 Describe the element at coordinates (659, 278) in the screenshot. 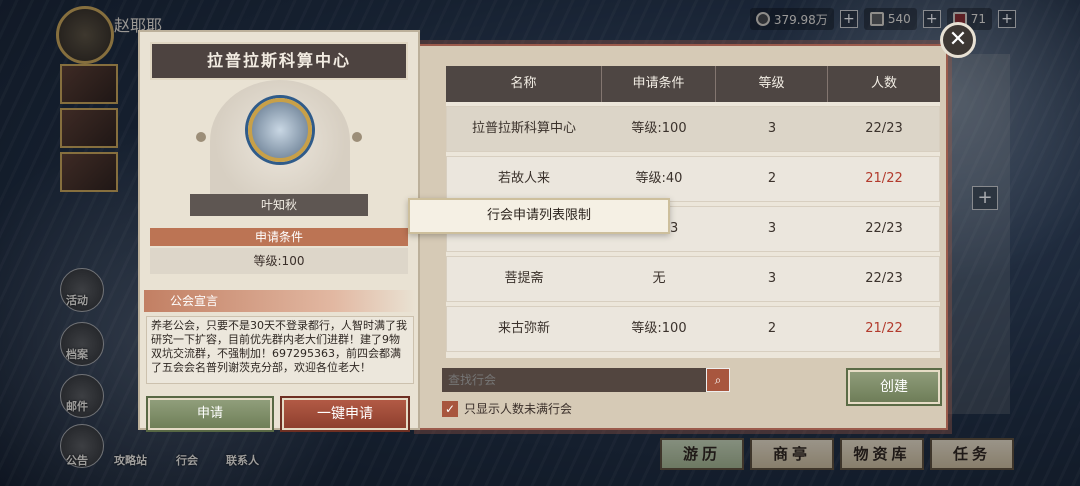

I see `guild-condition: 无` at that location.